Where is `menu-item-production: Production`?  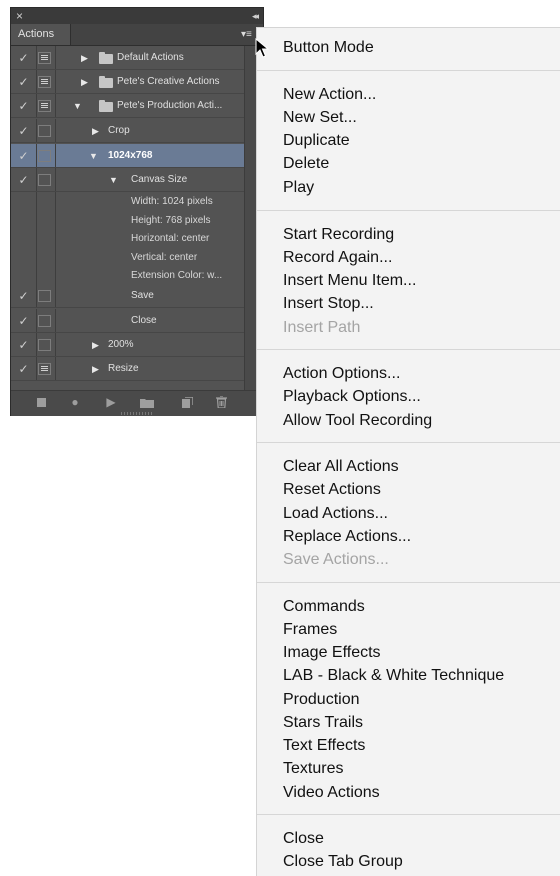 menu-item-production: Production is located at coordinates (321, 700).